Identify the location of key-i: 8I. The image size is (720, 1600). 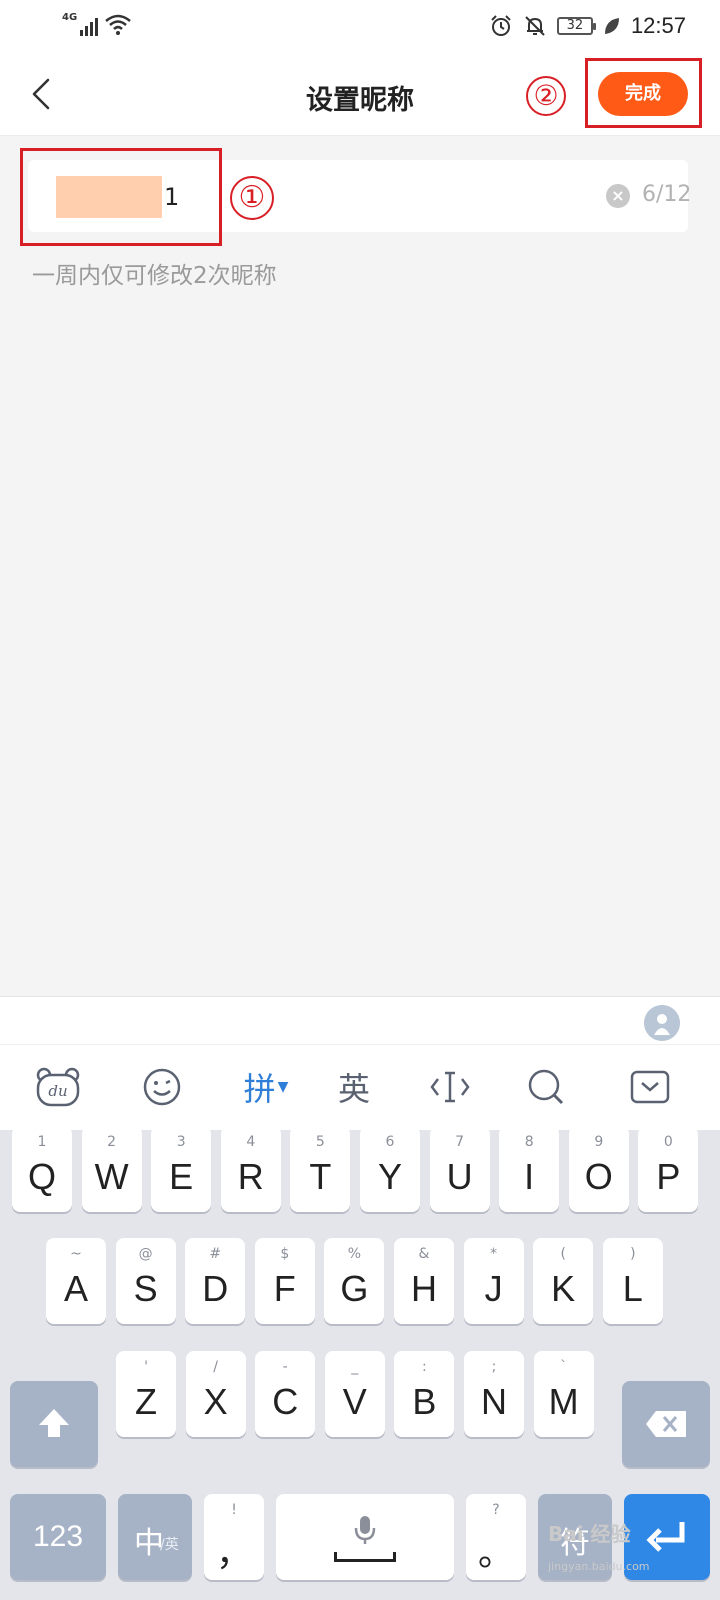
(529, 1169).